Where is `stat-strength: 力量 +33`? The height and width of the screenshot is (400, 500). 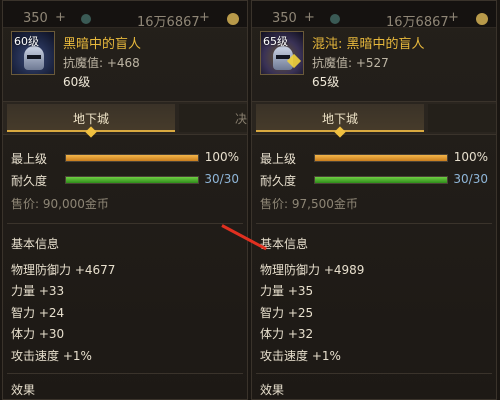
stat-strength: 力量 +33 is located at coordinates (38, 291).